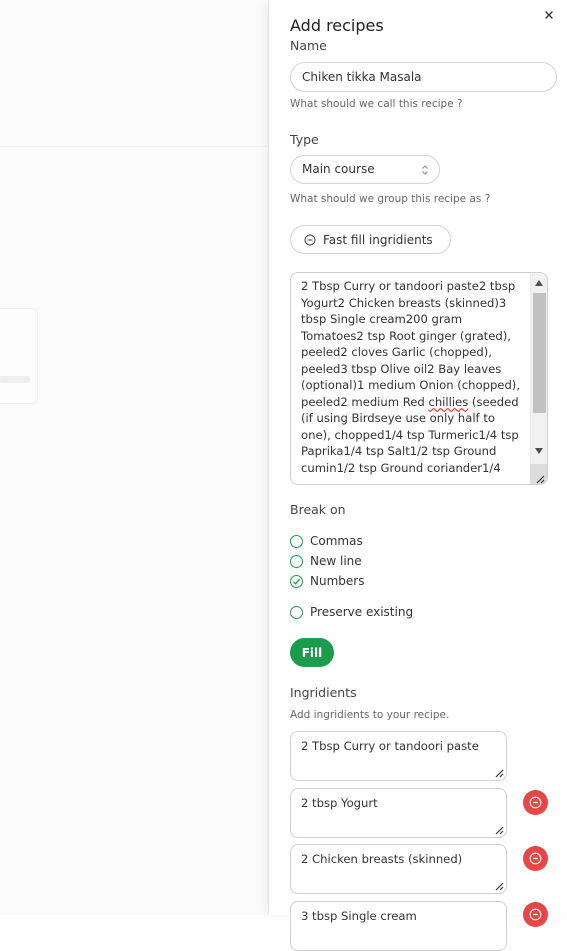 Image resolution: width=567 pixels, height=951 pixels. I want to click on scroll-down-arrow-icon, so click(539, 451).